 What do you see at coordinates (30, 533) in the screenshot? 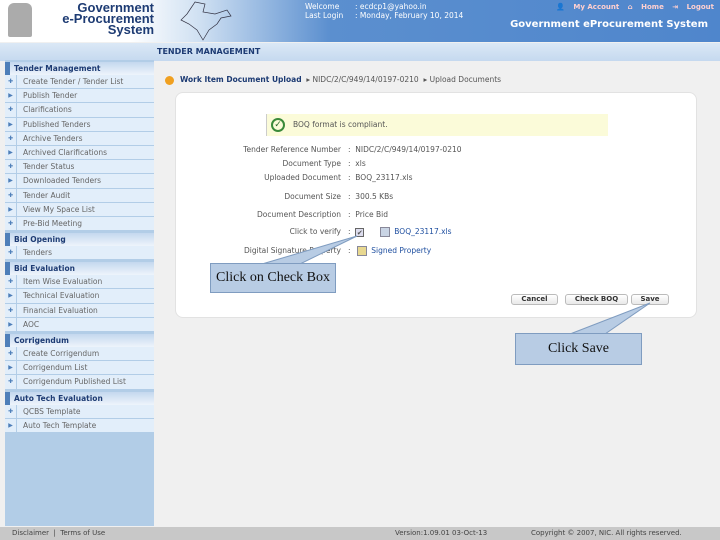
I see `disclaimer-link: Disclaimer` at bounding box center [30, 533].